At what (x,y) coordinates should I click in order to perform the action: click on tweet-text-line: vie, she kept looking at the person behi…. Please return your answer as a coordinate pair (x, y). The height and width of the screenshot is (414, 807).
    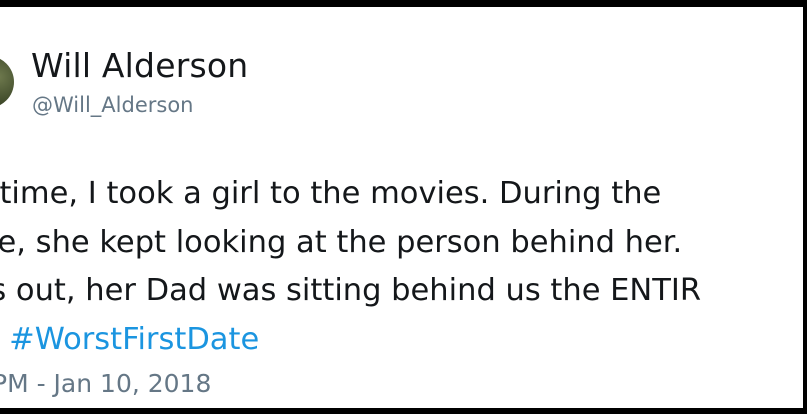
    Looking at the image, I should click on (341, 242).